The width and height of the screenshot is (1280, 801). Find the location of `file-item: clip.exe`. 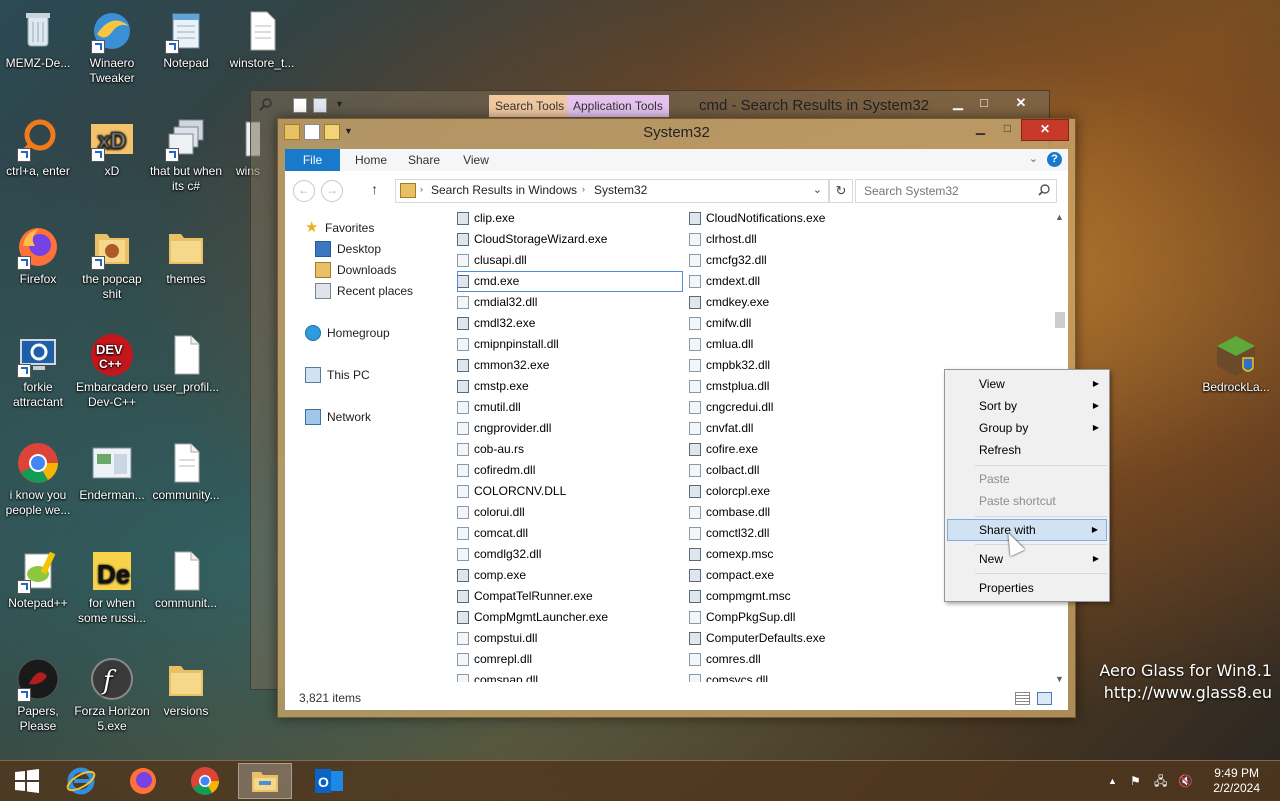

file-item: clip.exe is located at coordinates (570, 218).